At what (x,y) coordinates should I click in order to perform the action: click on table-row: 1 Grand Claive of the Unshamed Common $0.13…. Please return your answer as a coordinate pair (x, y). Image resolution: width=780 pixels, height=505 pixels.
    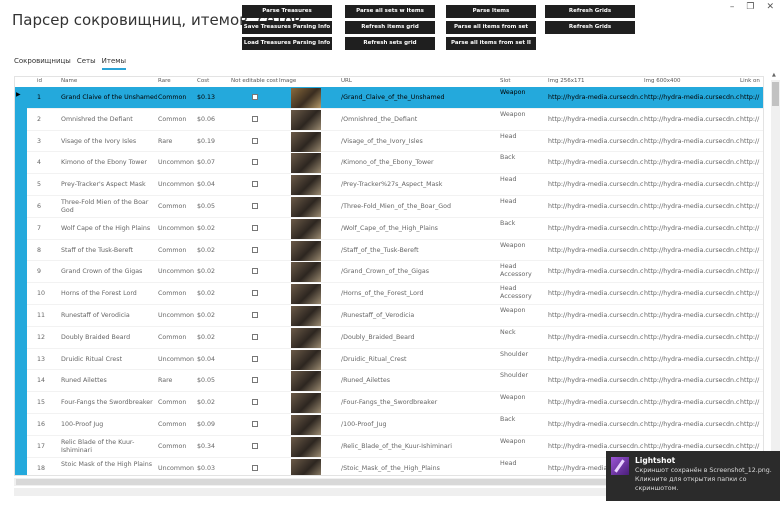
    Looking at the image, I should click on (395, 98).